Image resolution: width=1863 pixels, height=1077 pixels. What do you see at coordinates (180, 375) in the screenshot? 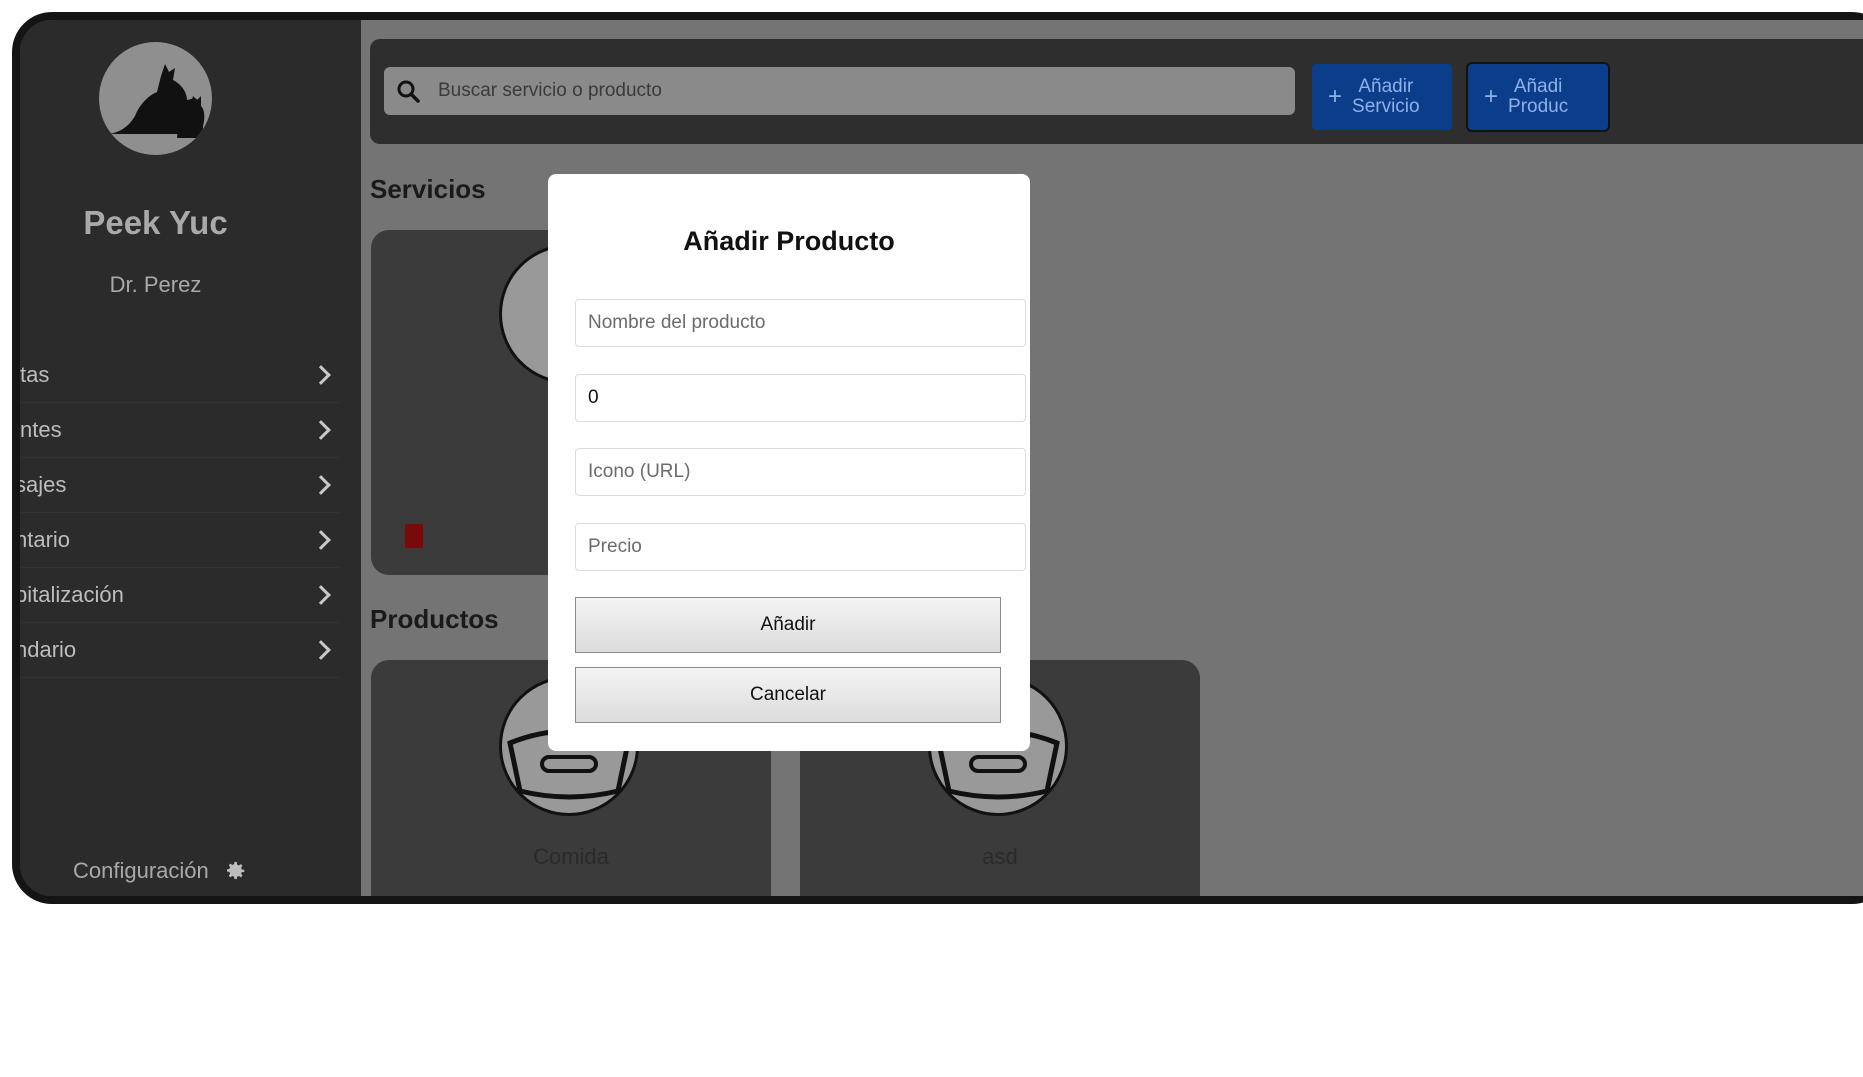
I see `sidebar-item-citas: tas` at bounding box center [180, 375].